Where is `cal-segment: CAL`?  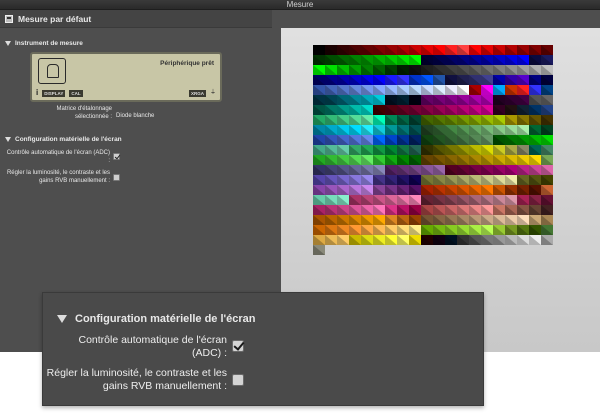 cal-segment: CAL is located at coordinates (76, 93).